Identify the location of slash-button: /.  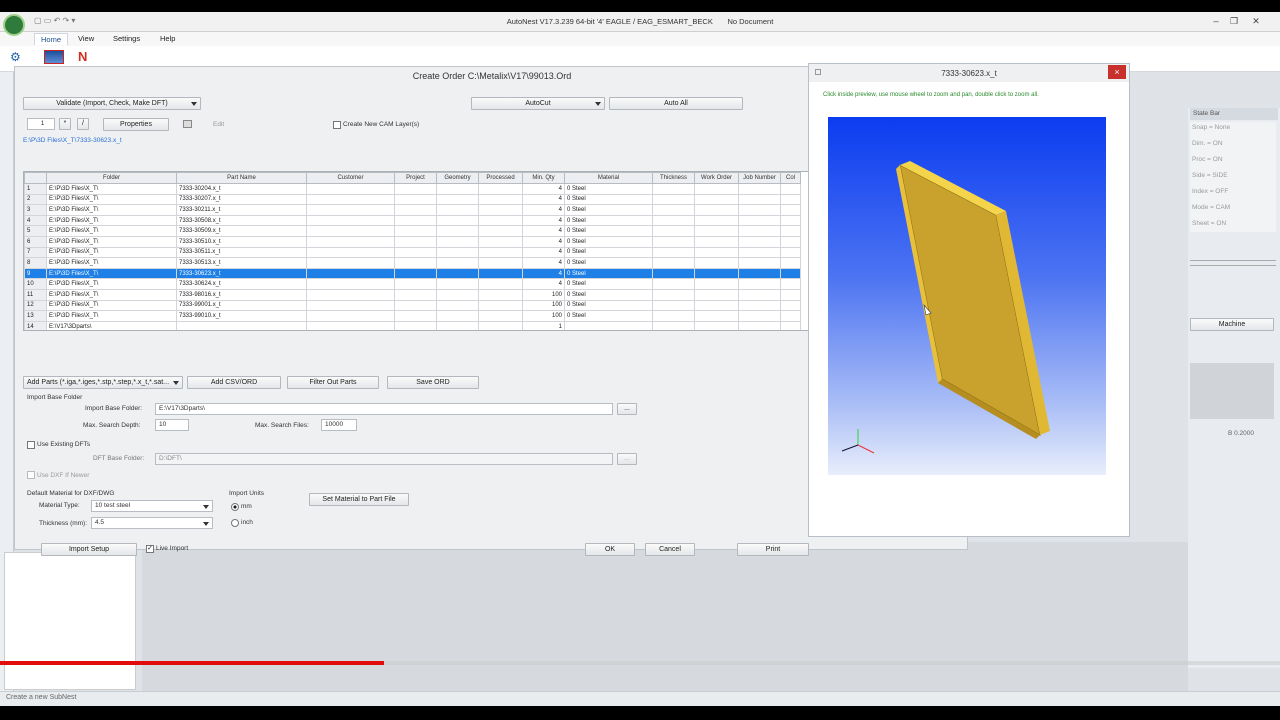
(83, 124).